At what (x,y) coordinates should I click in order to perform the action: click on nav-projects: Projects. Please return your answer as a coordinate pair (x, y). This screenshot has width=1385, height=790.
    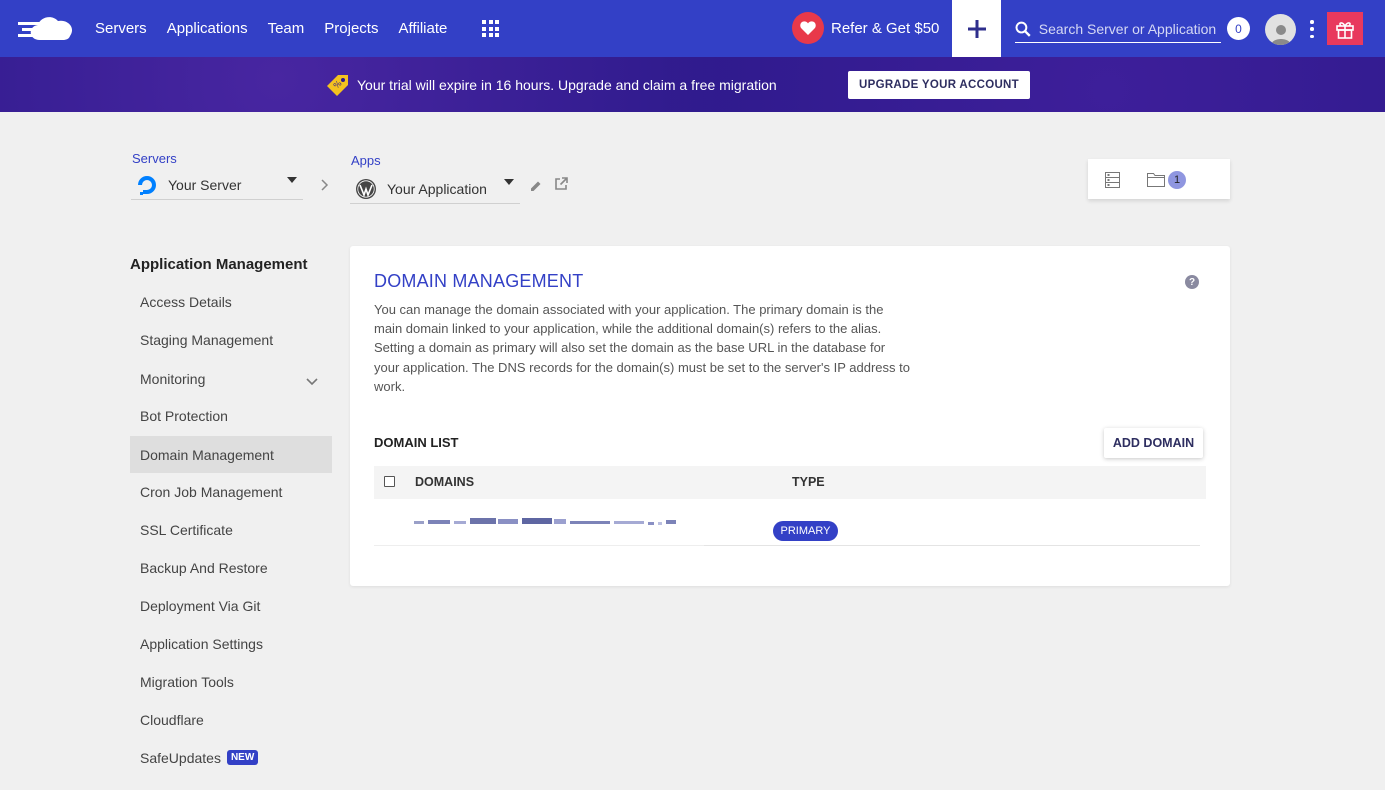
    Looking at the image, I should click on (351, 28).